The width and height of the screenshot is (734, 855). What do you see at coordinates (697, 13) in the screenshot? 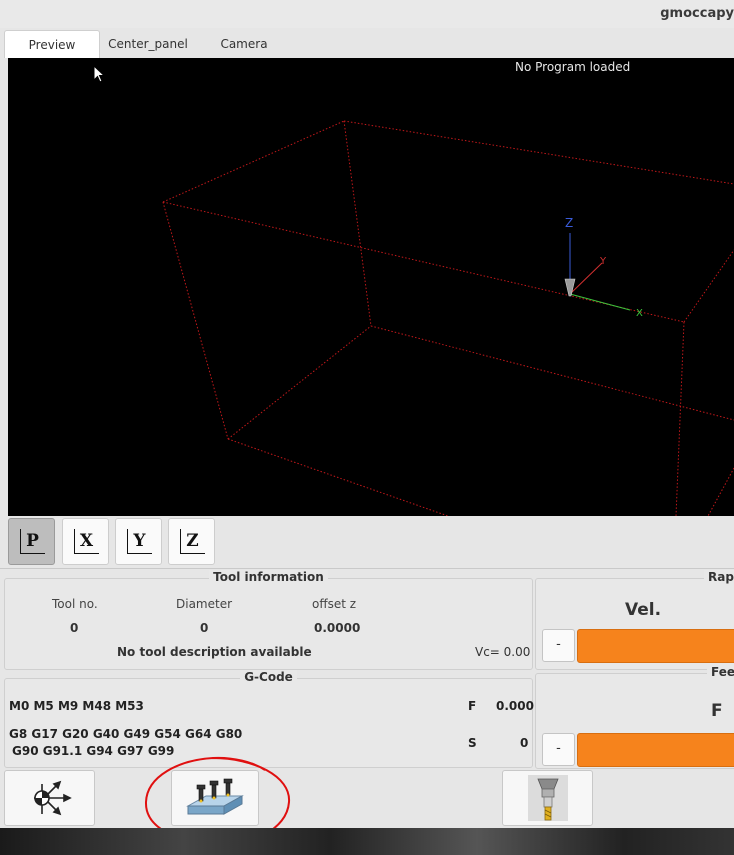
I see `window-title: gmoccapy` at bounding box center [697, 13].